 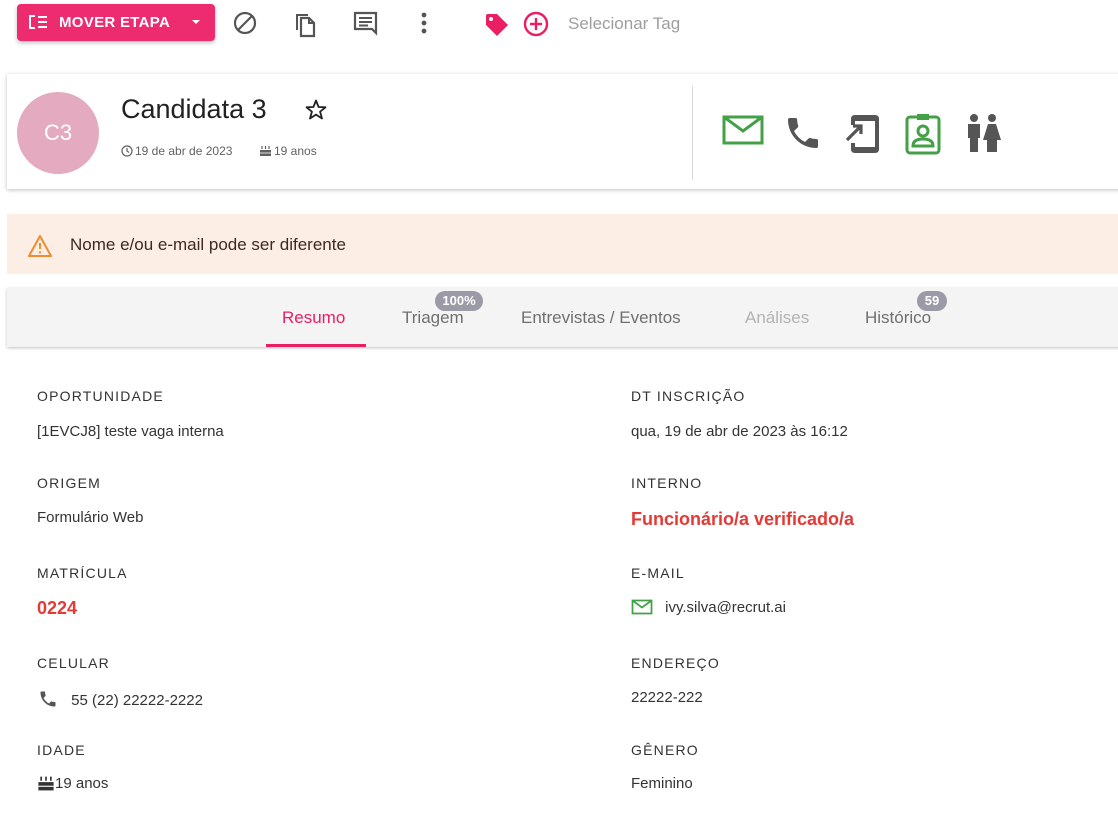 What do you see at coordinates (69, 483) in the screenshot?
I see `origem-label: ORIGEM` at bounding box center [69, 483].